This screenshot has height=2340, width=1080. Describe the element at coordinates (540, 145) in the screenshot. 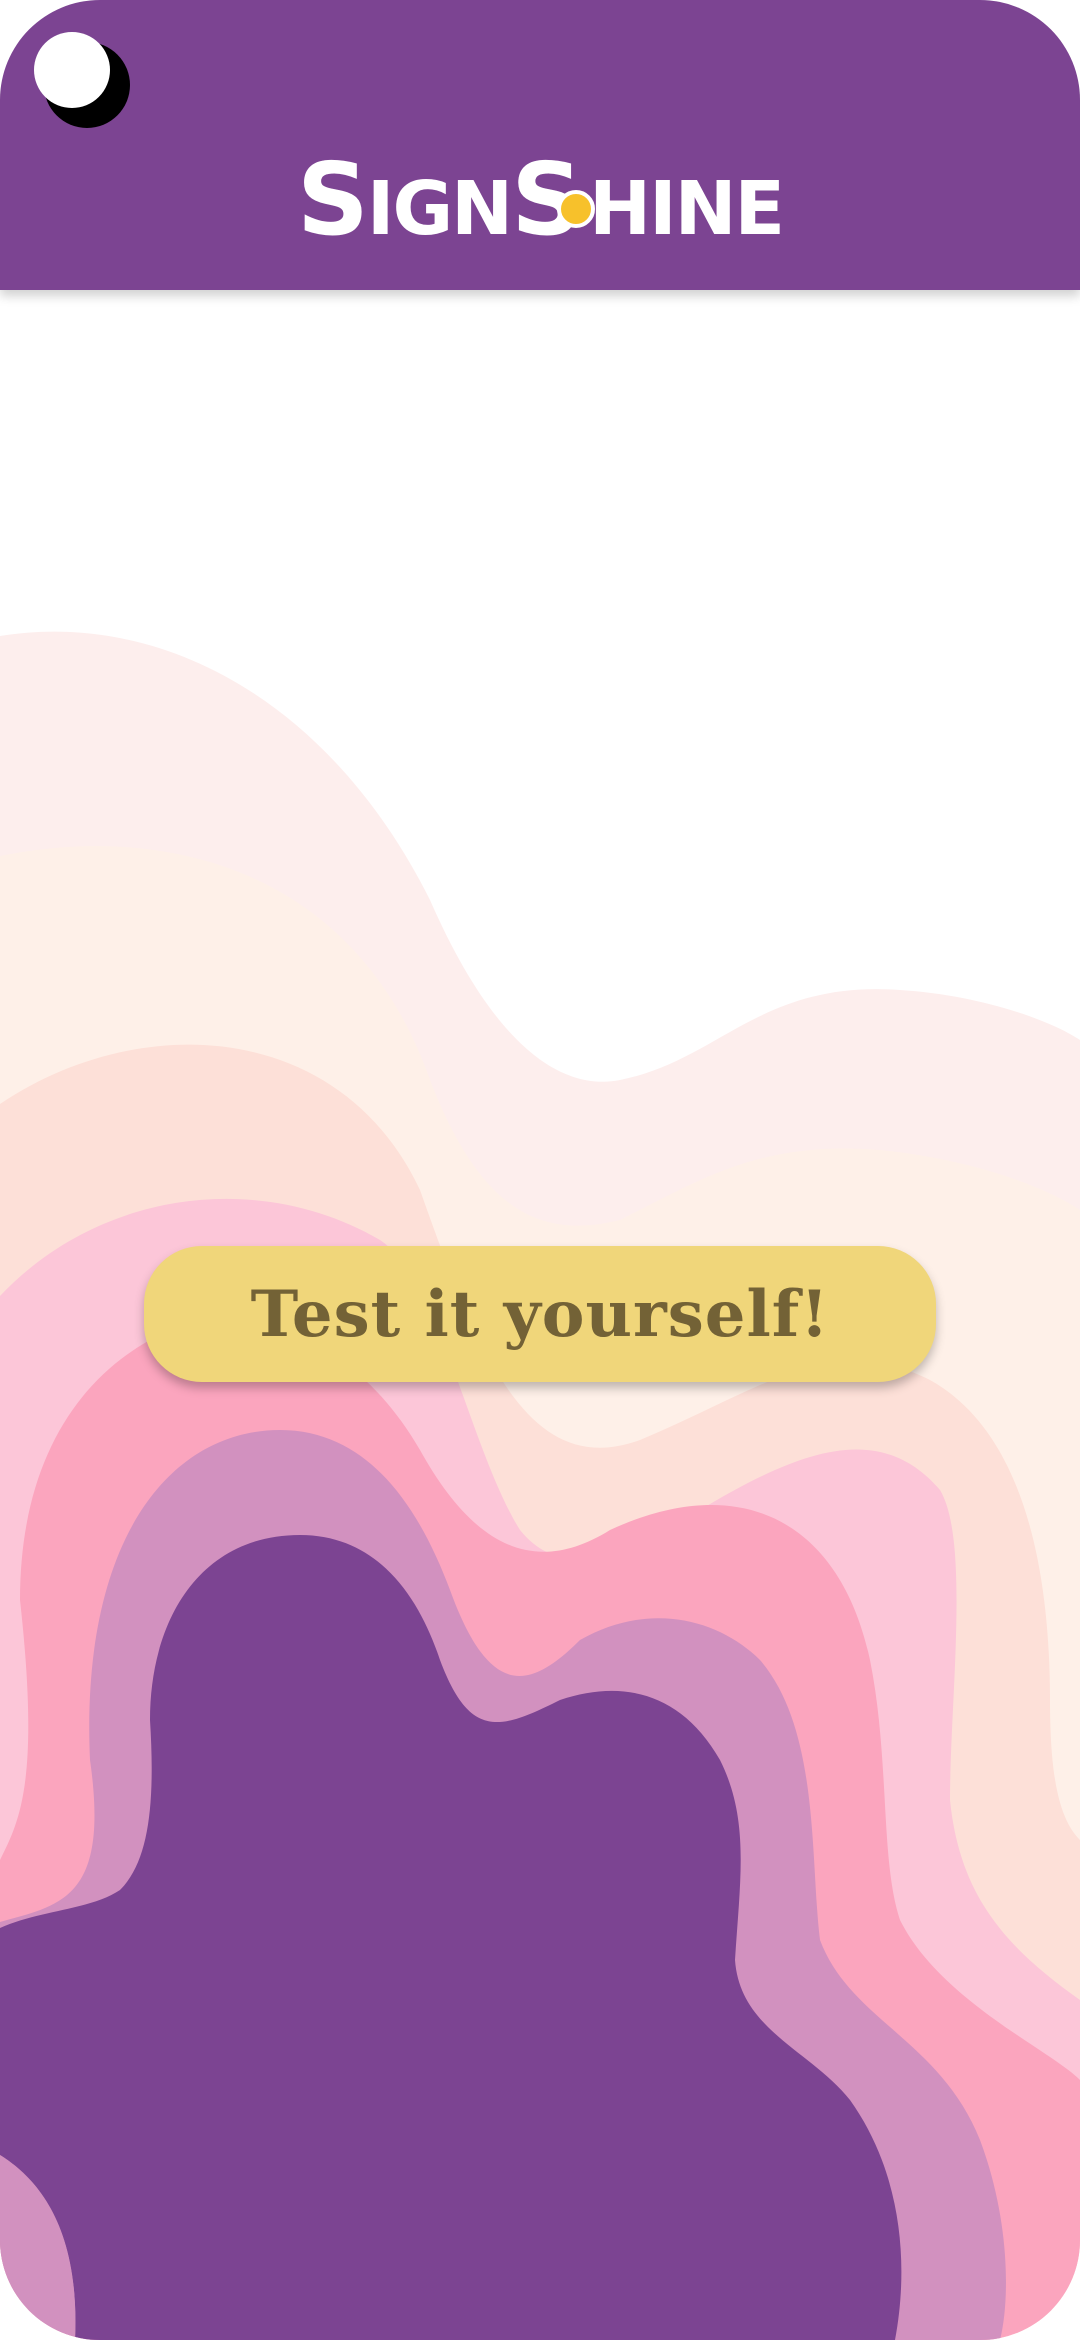

I see `app-header: SIGNS HINE` at that location.